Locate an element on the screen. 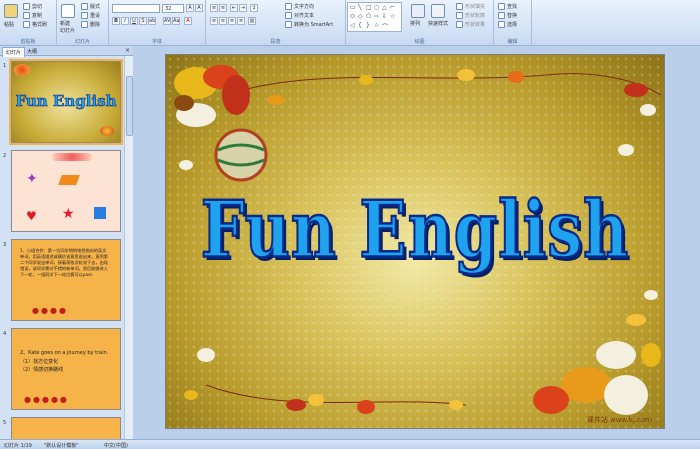 Image resolution: width=700 pixels, height=449 pixels. select-button: 选择 is located at coordinates (507, 24).